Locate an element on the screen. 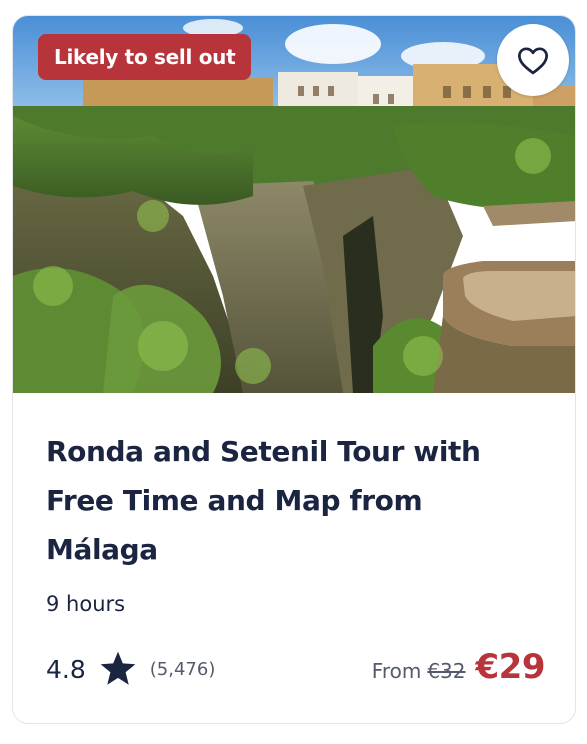 This screenshot has width=587, height=744. rating-value: 4.8 is located at coordinates (66, 669).